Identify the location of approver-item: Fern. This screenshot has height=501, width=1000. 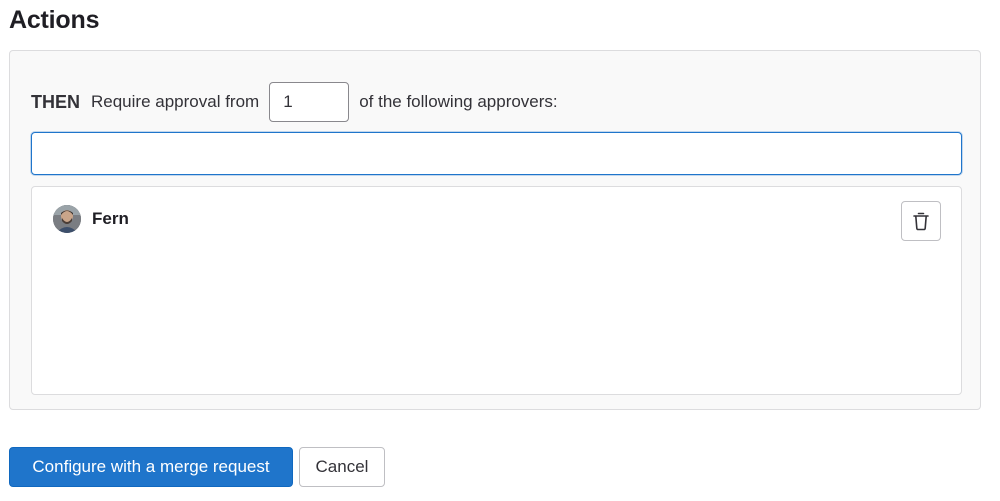
(496, 220).